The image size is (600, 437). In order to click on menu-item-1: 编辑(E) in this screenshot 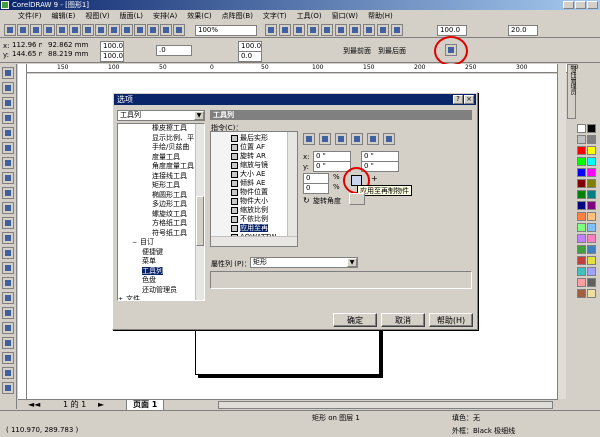, I will do `click(64, 16)`.